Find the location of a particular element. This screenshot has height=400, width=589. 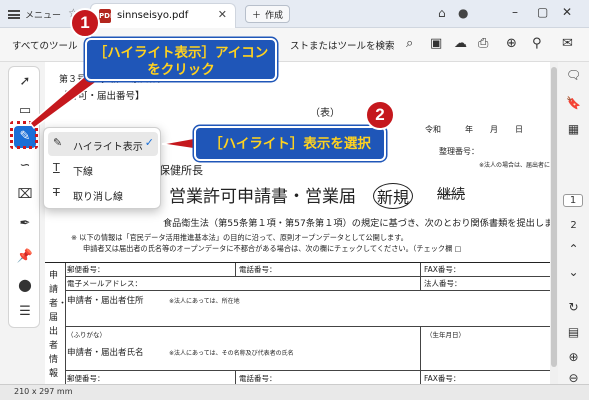

table-row: 申請者・届出者住所 ※法人にあっては、所在地 is located at coordinates (307, 309).